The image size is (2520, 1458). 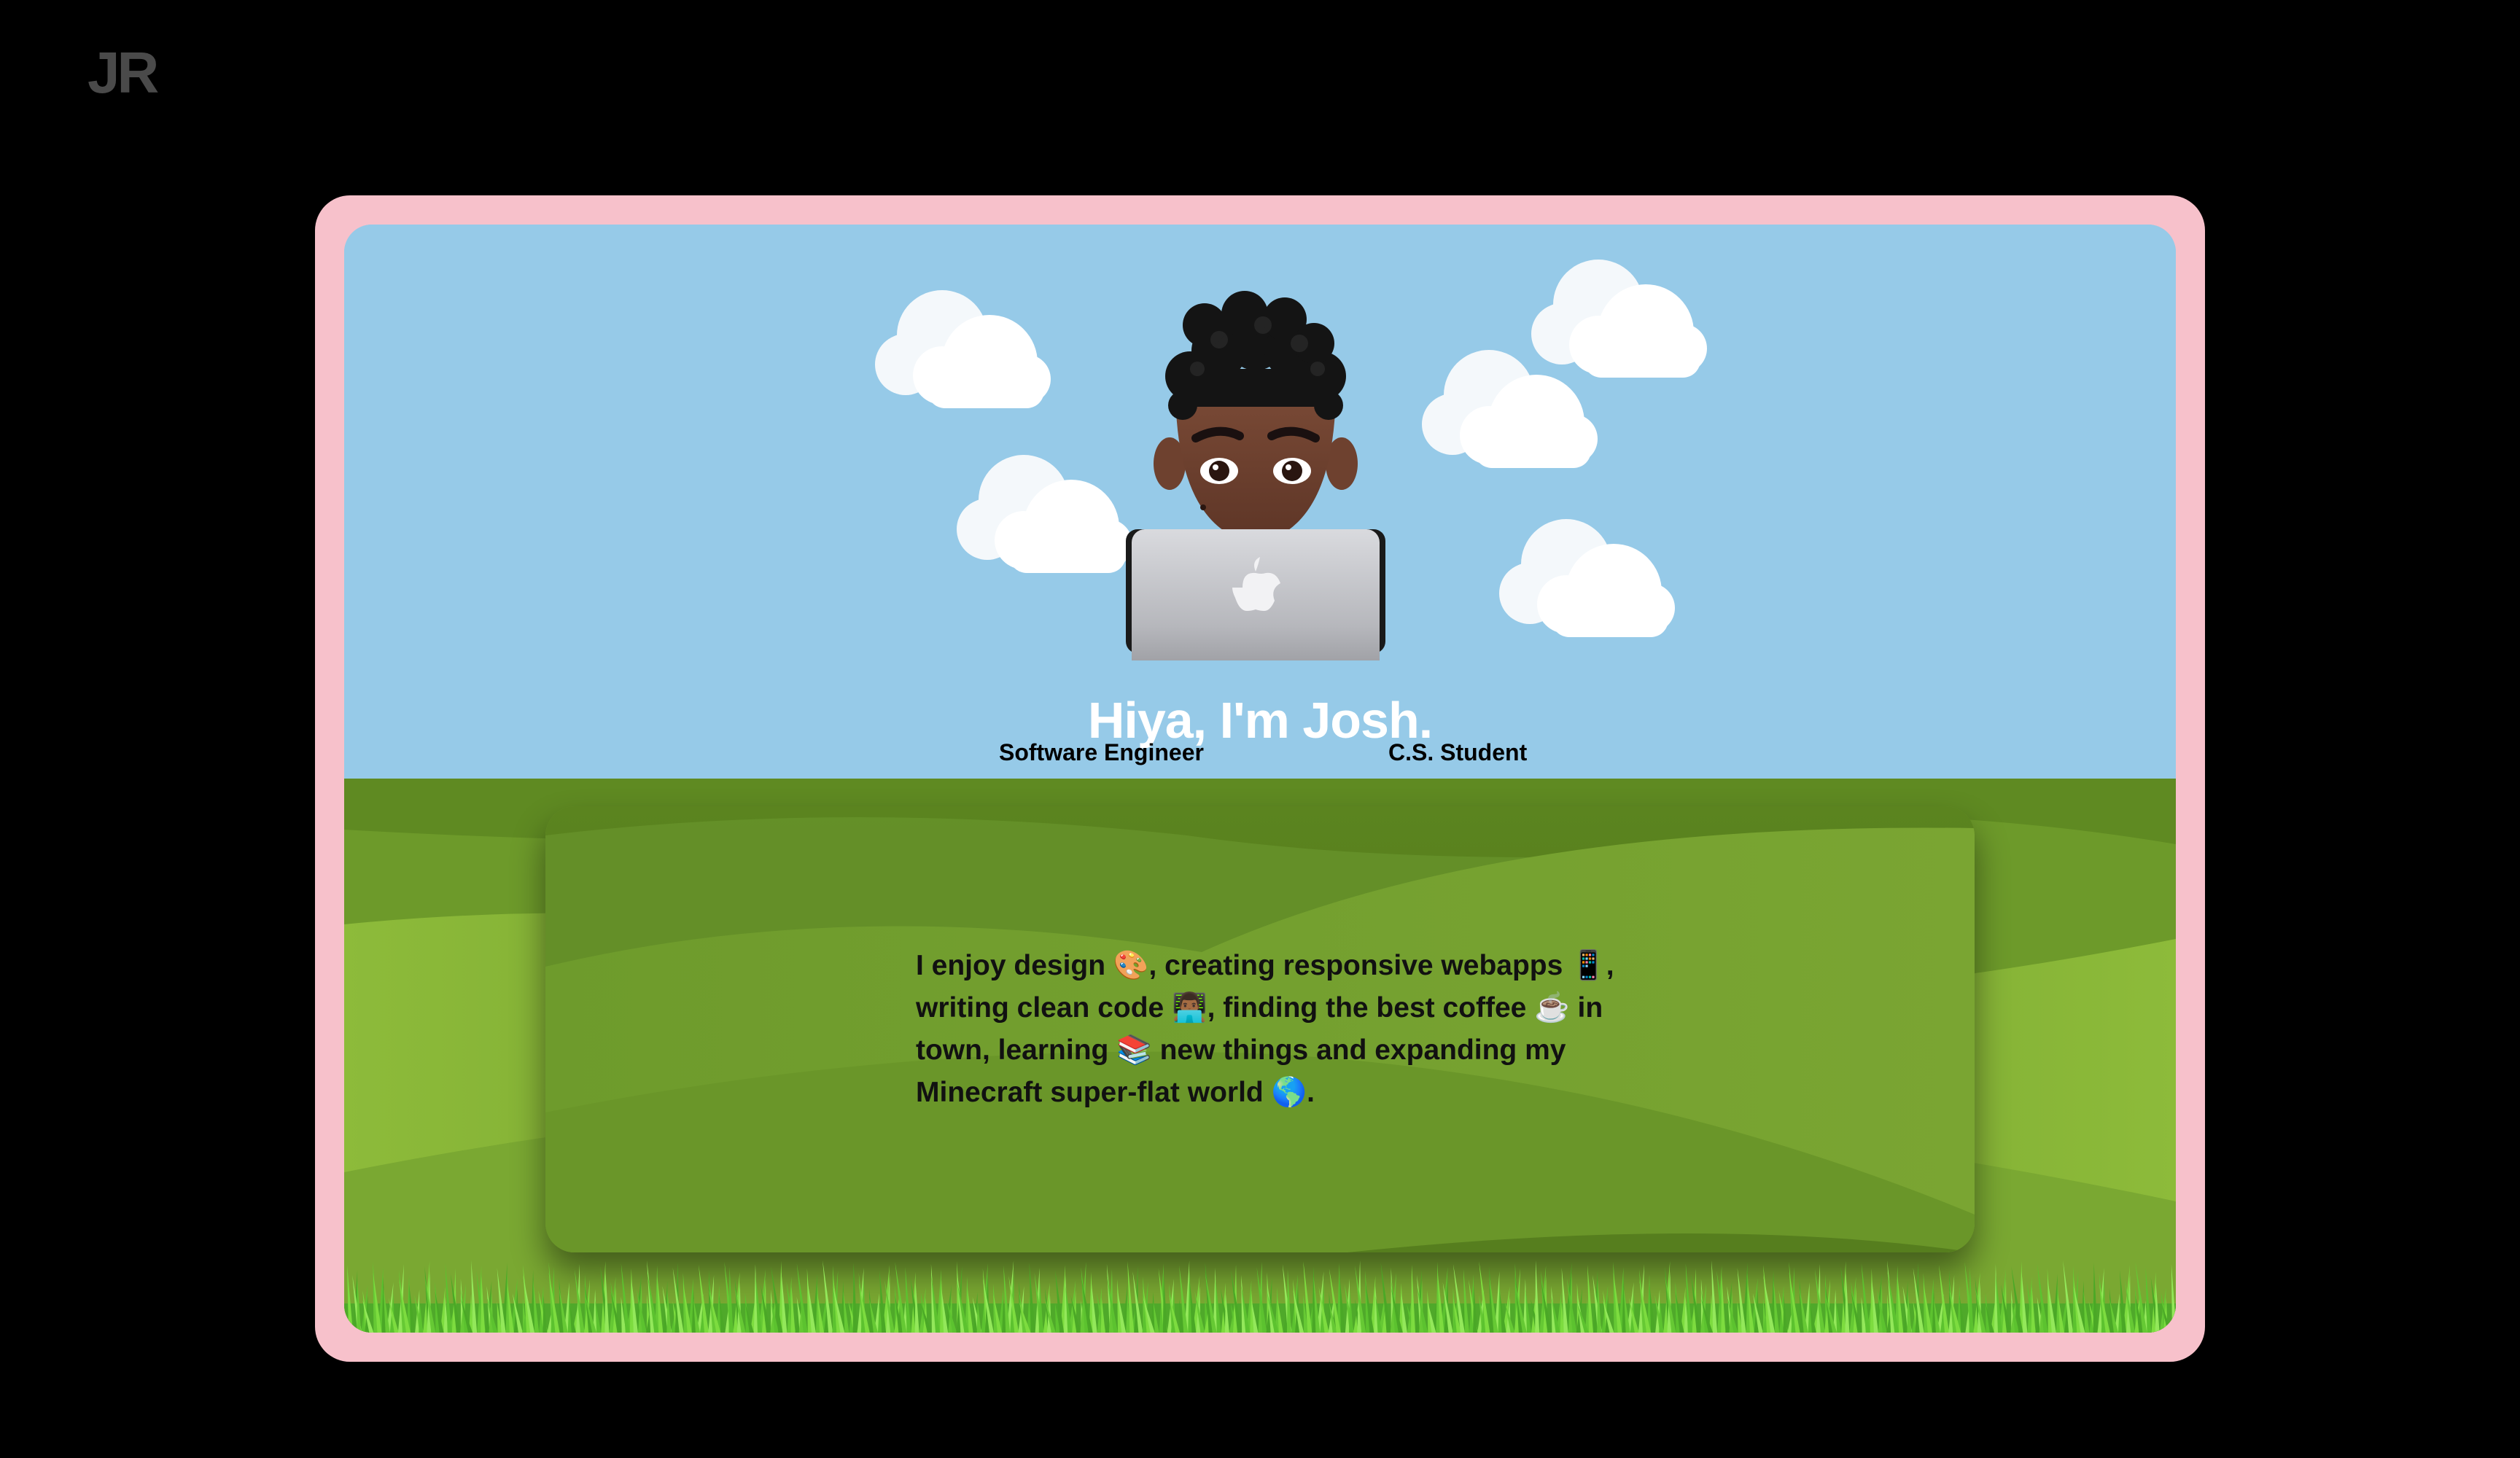 I want to click on role-cs-student: C.S. Student, so click(x=1458, y=752).